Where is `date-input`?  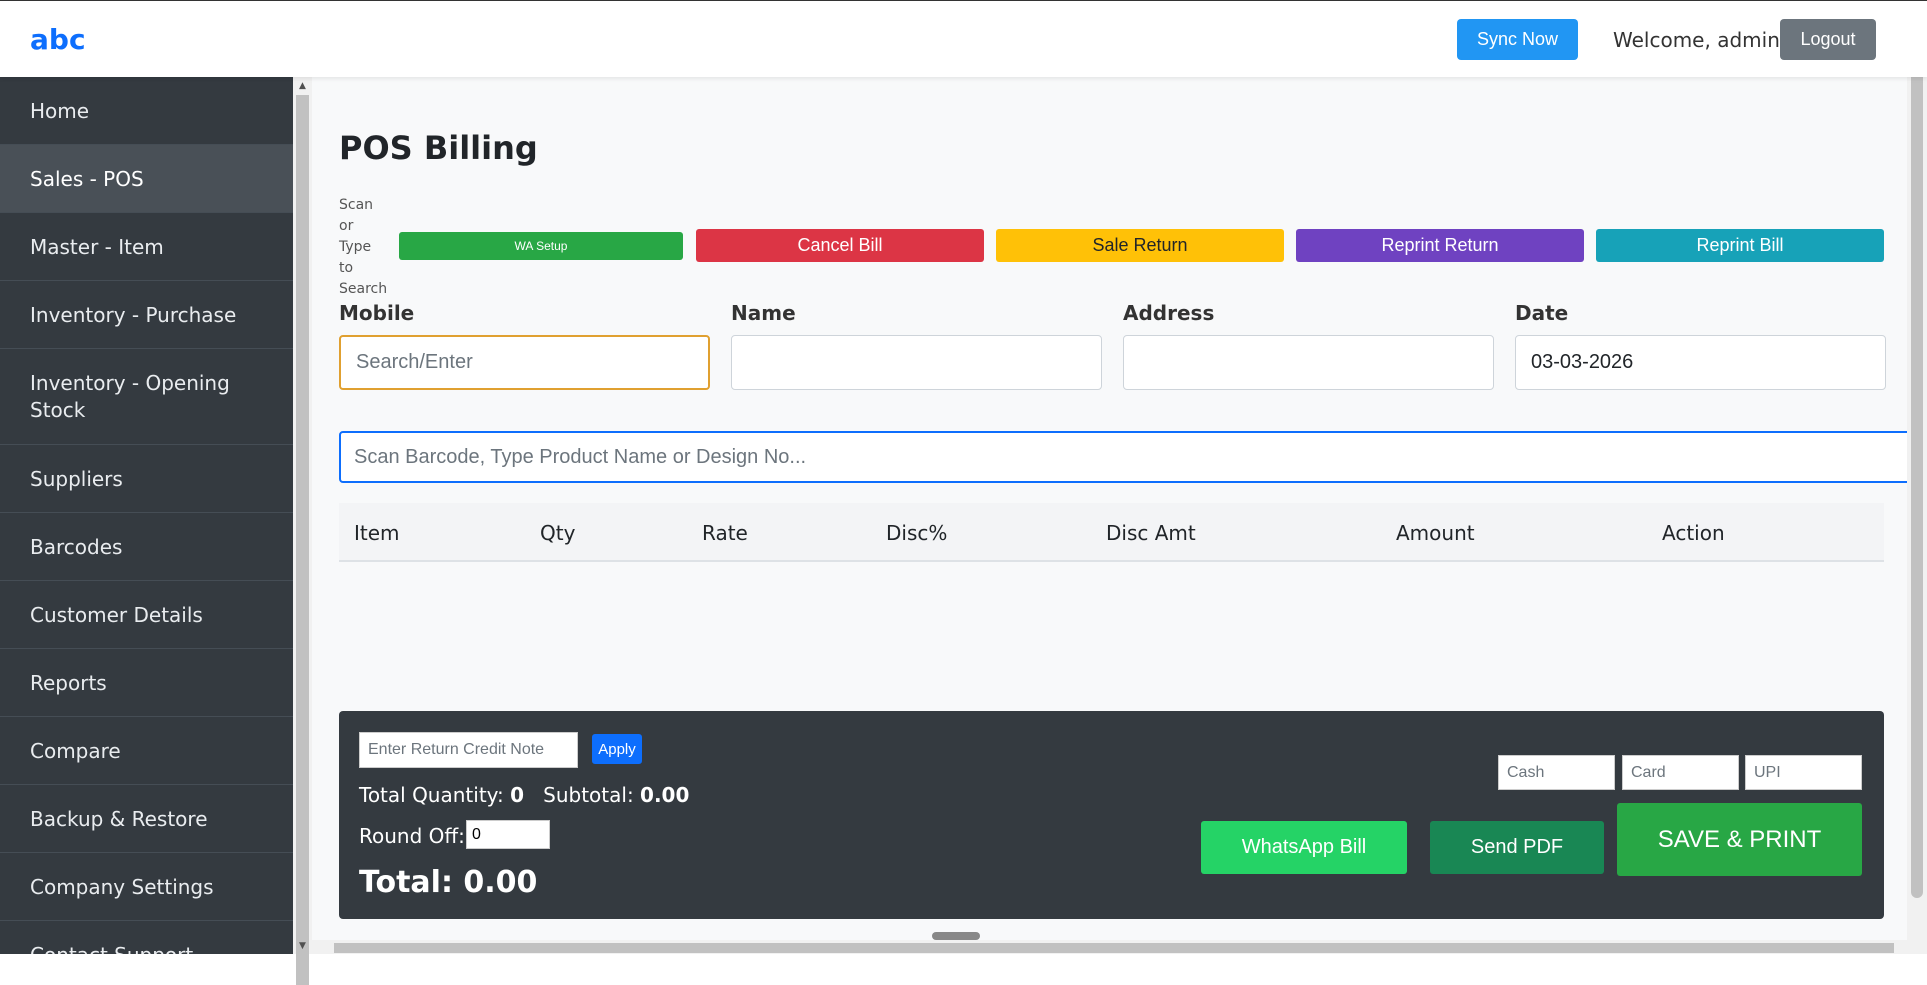 date-input is located at coordinates (1700, 362).